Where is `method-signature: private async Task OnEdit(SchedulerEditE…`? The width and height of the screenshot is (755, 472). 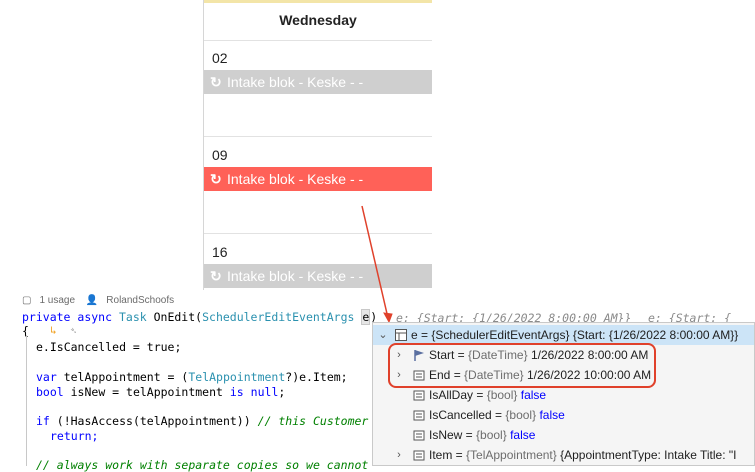 method-signature: private async Task OnEdit(SchedulerEditE… is located at coordinates (200, 317).